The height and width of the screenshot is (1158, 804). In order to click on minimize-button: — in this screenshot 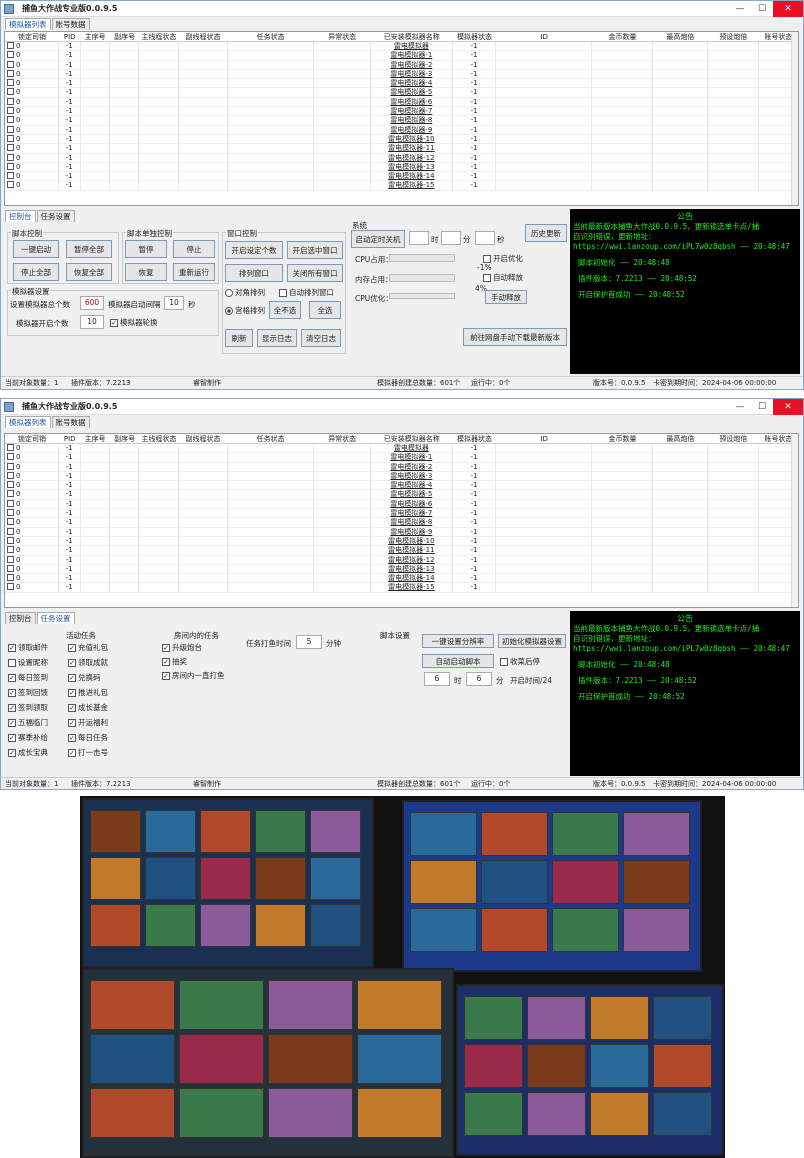, I will do `click(740, 407)`.